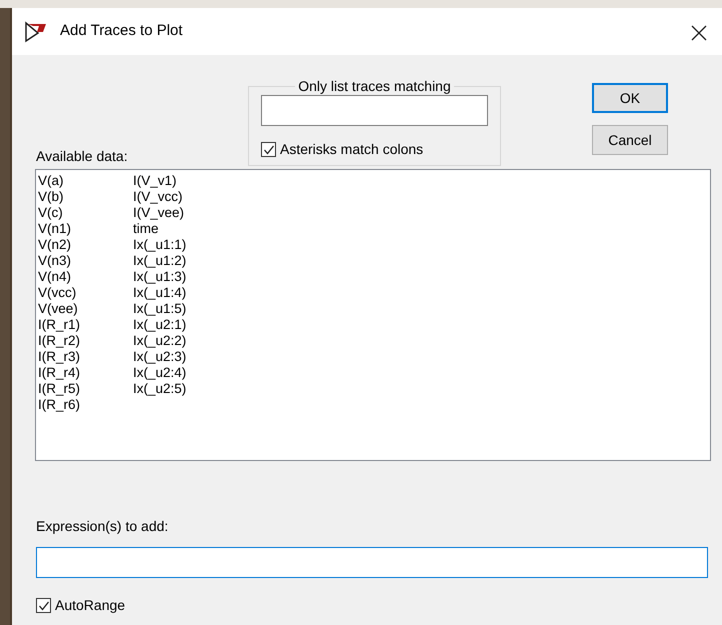 This screenshot has height=625, width=722. I want to click on list-item: V(n2), so click(55, 245).